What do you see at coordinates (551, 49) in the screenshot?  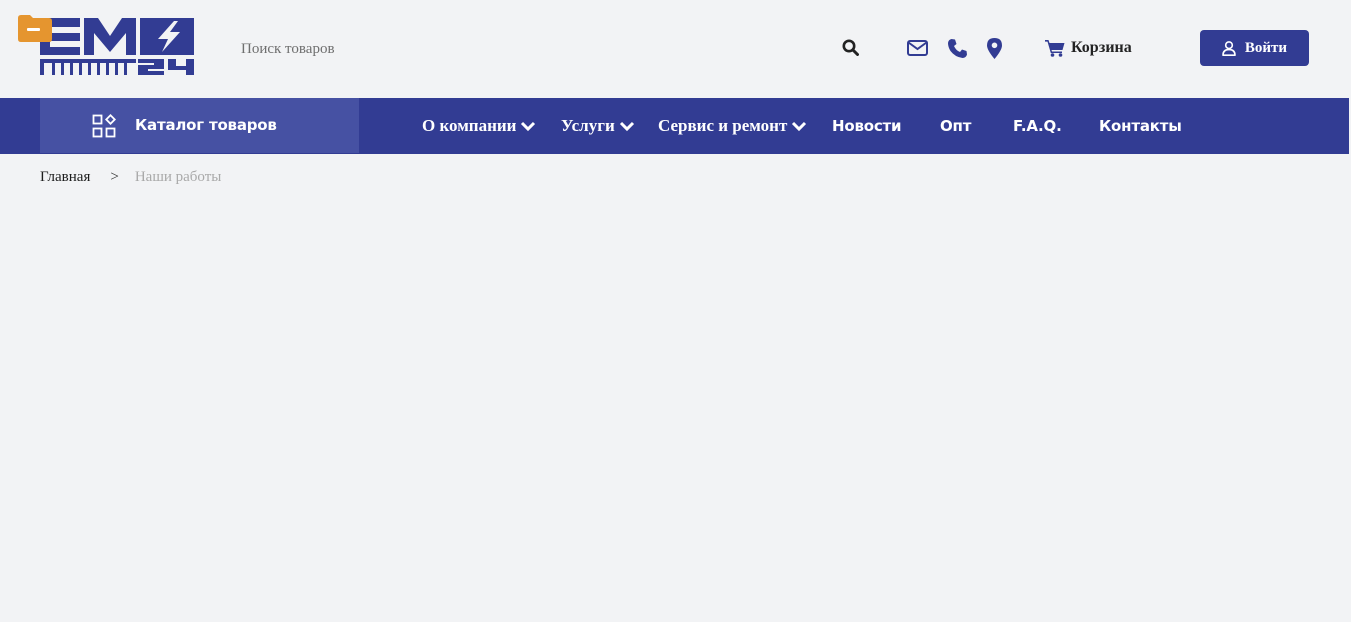 I see `search-input` at bounding box center [551, 49].